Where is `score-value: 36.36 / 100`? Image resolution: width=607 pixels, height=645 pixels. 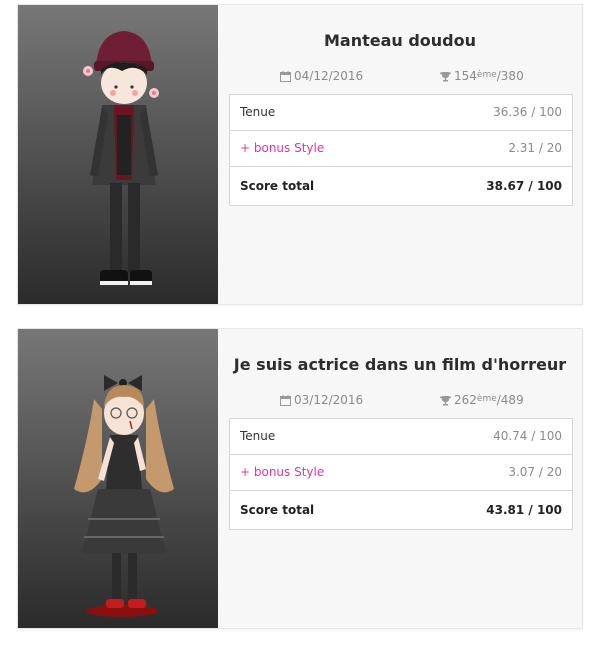
score-value: 36.36 / 100 is located at coordinates (527, 112).